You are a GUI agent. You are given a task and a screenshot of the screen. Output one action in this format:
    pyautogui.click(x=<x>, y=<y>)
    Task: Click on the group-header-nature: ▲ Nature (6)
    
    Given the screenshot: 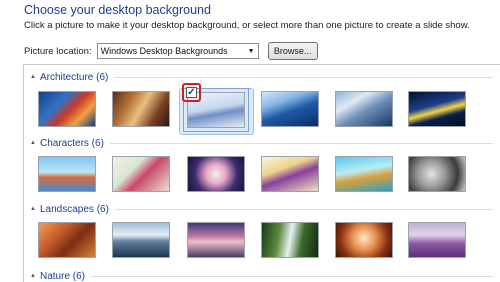 What is the action you would take?
    pyautogui.click(x=262, y=275)
    